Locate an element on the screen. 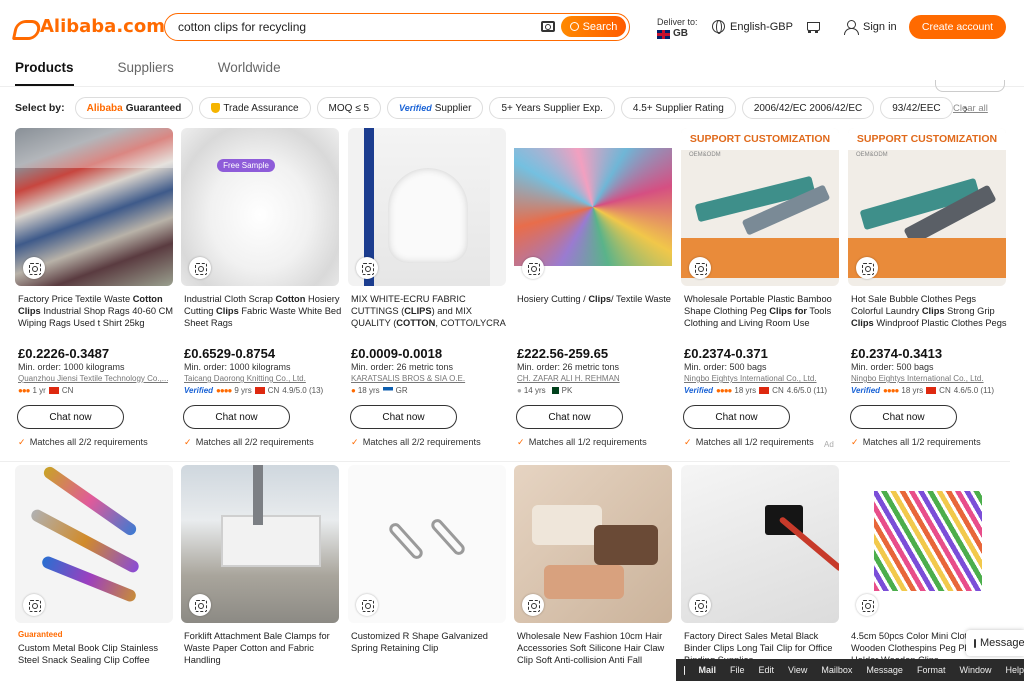 The width and height of the screenshot is (1024, 681). divider is located at coordinates (512, 86).